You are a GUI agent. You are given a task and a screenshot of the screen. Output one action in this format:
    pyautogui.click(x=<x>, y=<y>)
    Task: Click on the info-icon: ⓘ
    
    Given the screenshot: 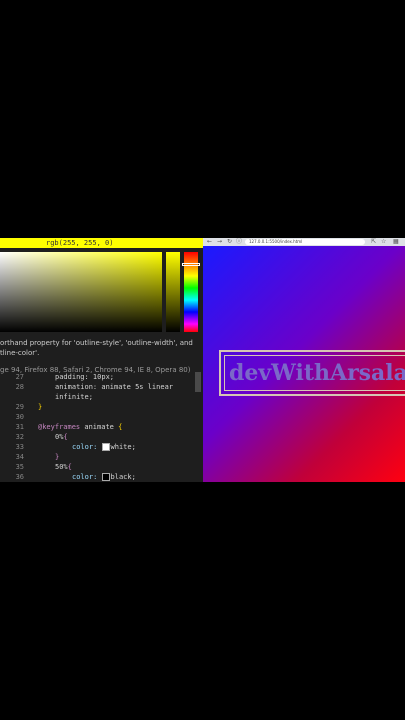 What is the action you would take?
    pyautogui.click(x=239, y=242)
    